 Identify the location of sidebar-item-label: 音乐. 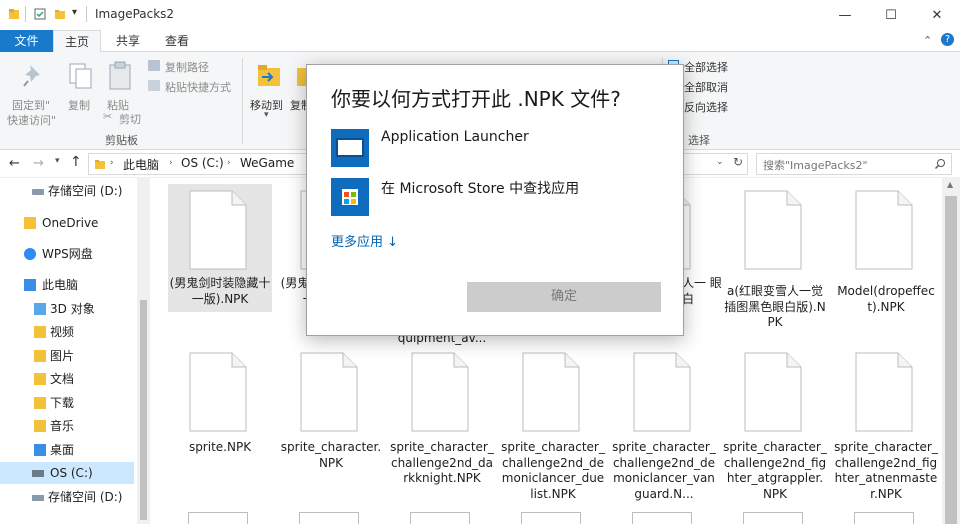
(62, 426).